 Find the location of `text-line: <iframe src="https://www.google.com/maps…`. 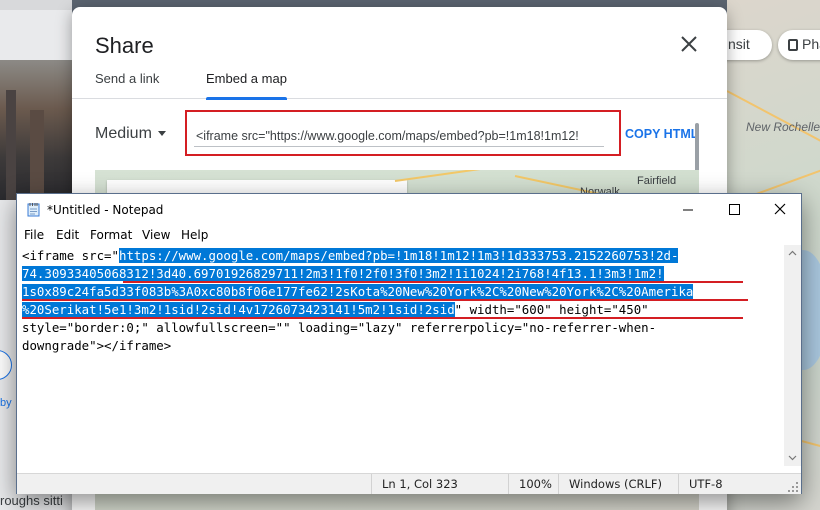

text-line: <iframe src="https://www.google.com/maps… is located at coordinates (403, 256).